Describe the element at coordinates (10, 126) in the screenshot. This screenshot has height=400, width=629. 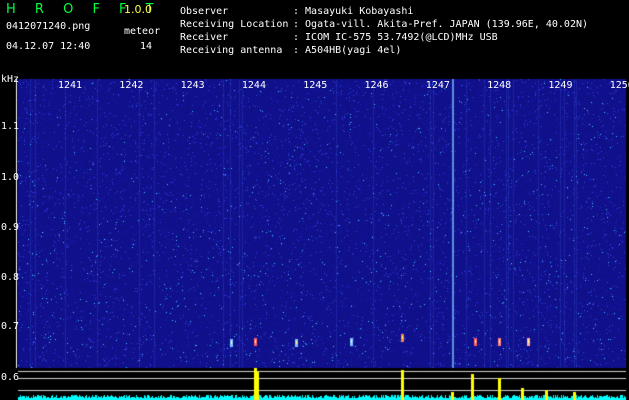
I see `y-tick-label: 1.1` at that location.